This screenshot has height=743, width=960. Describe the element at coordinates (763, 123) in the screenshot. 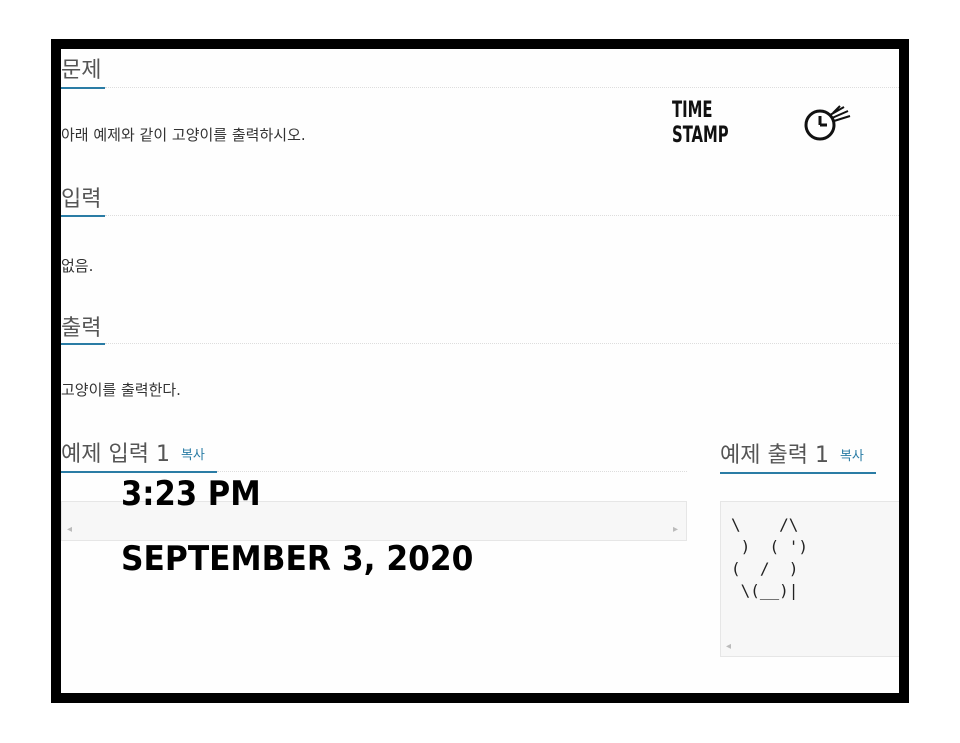

I see `timestamp-logo: TIME STAMP` at that location.